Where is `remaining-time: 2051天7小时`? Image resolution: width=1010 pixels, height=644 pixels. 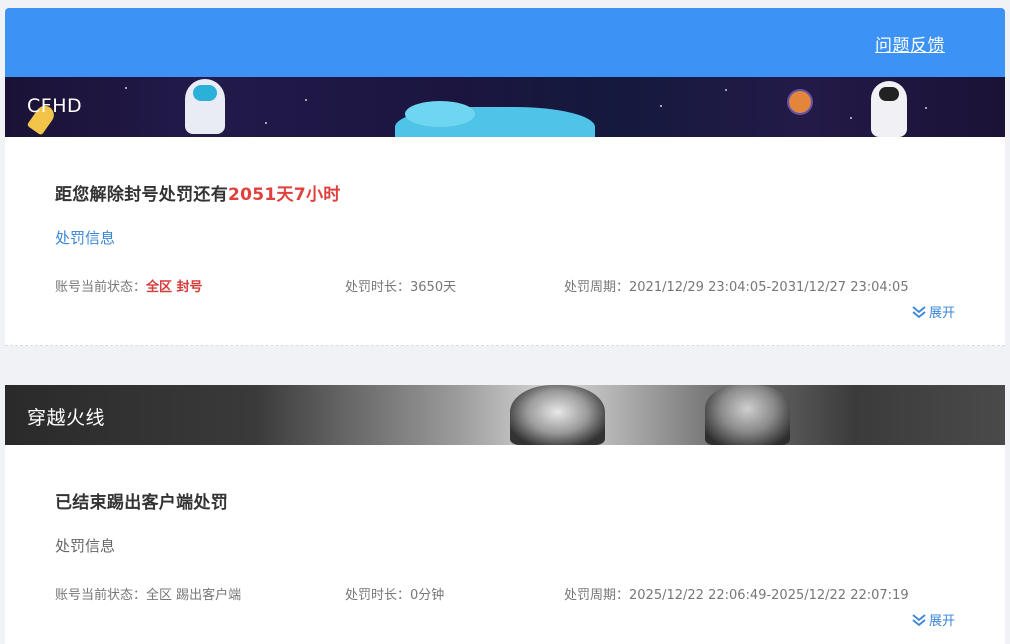 remaining-time: 2051天7小时 is located at coordinates (284, 195).